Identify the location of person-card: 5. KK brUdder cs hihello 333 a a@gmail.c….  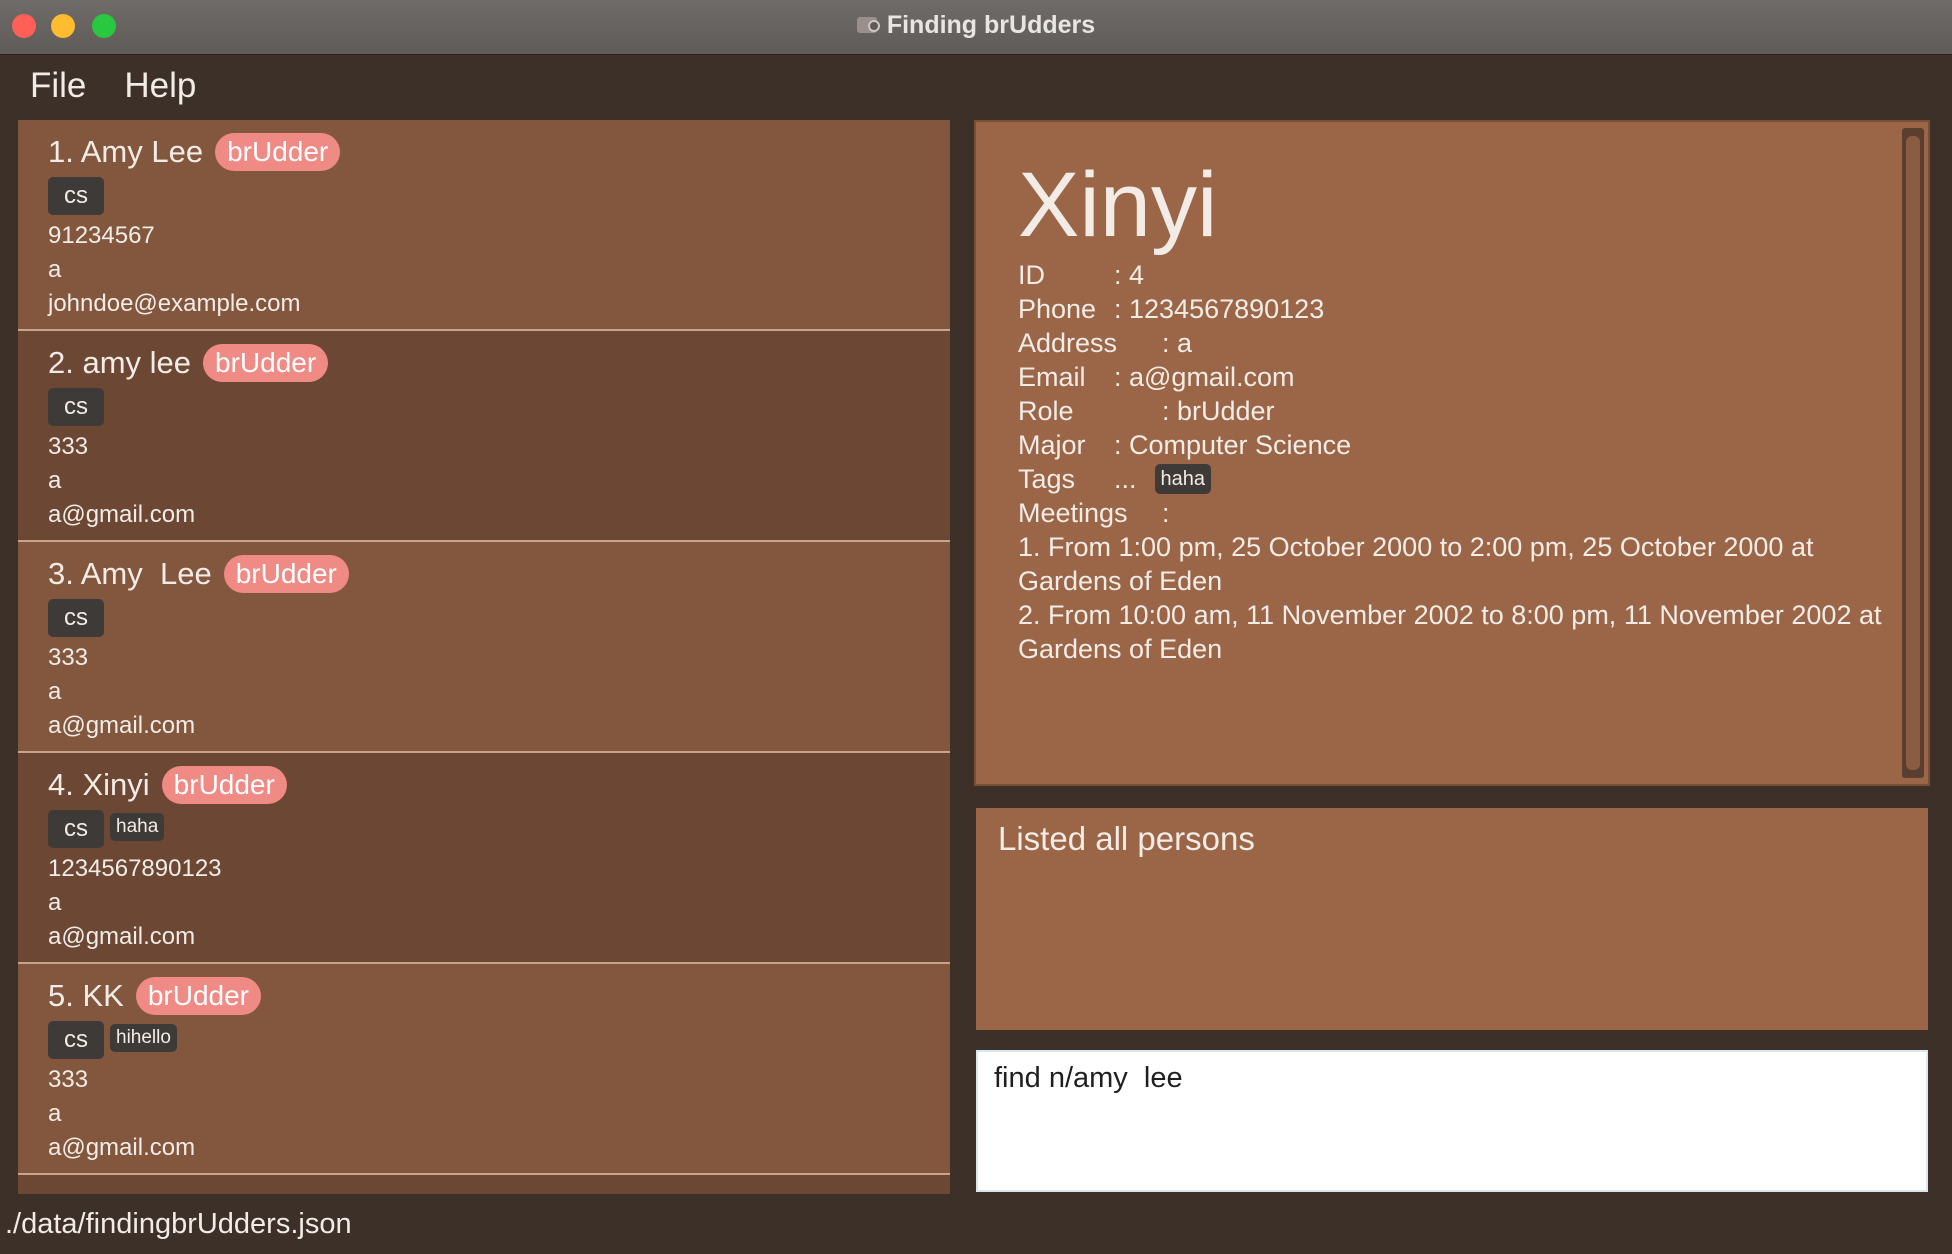
(484, 1069).